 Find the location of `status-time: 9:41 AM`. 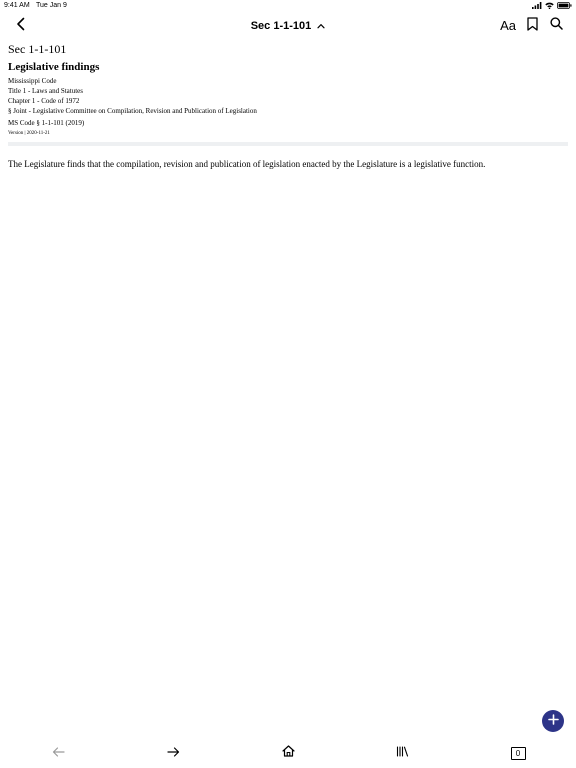

status-time: 9:41 AM is located at coordinates (17, 5).